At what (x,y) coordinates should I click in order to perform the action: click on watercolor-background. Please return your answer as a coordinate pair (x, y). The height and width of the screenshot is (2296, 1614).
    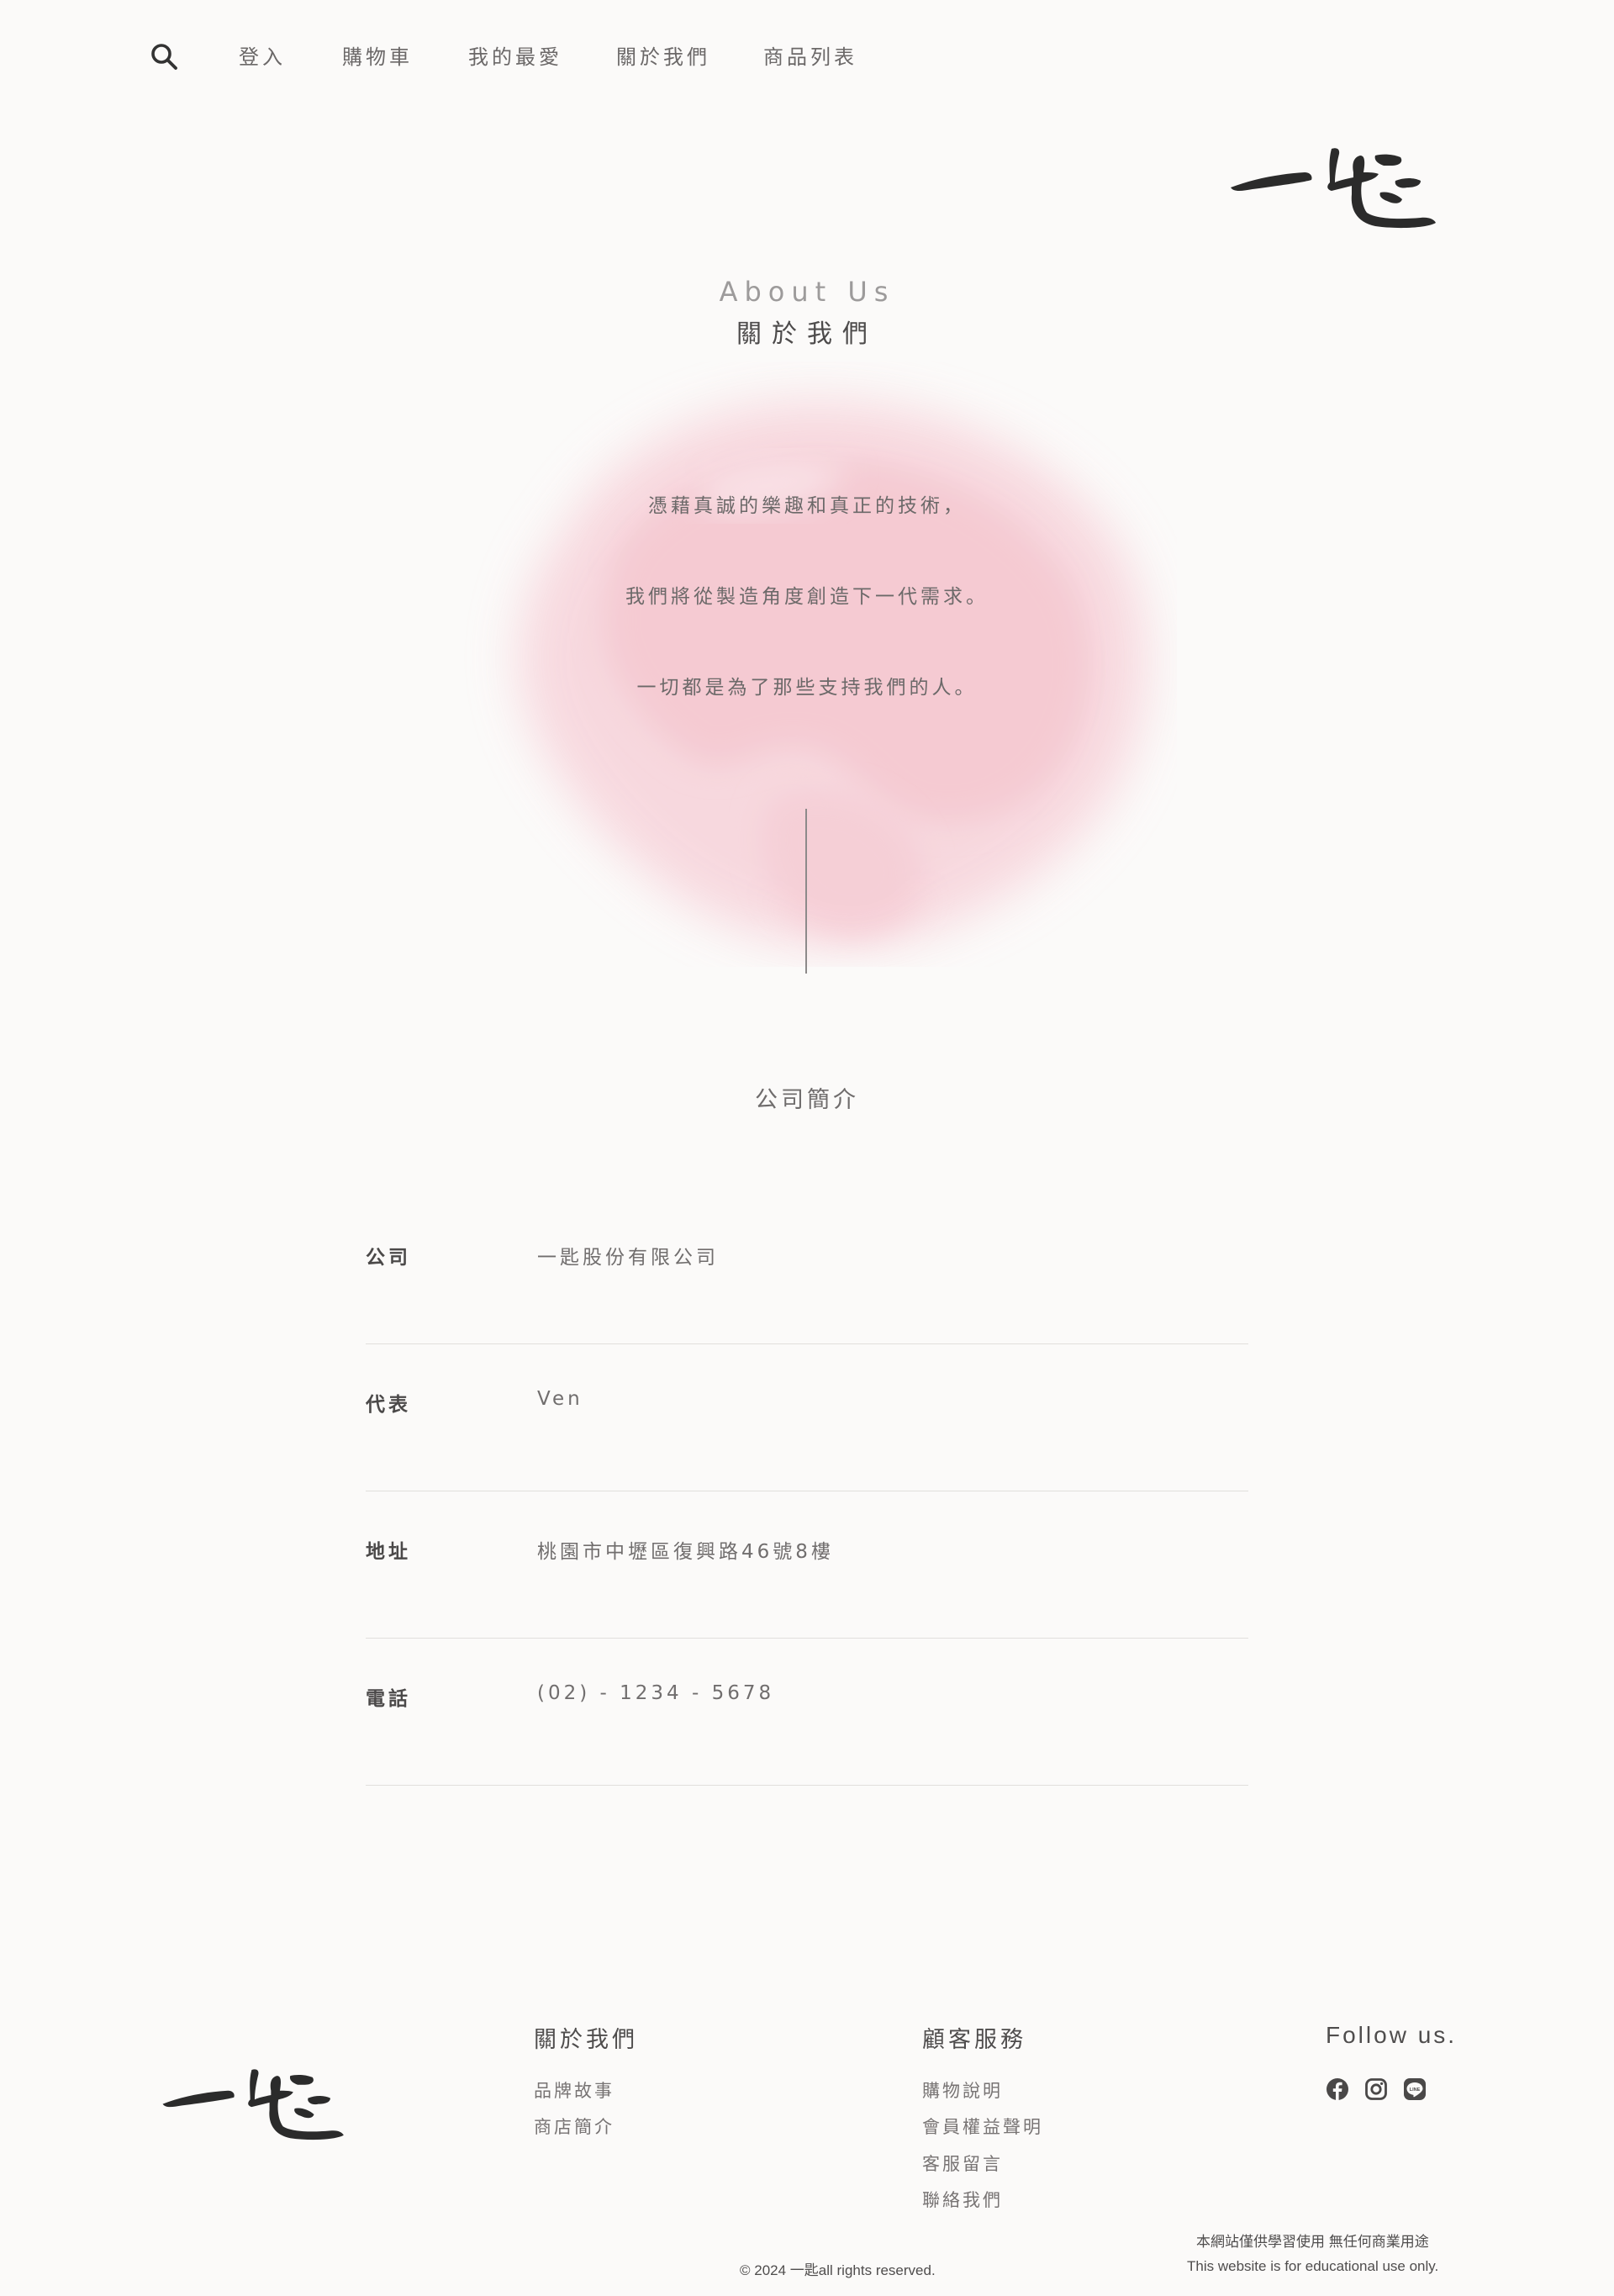
    Looking at the image, I should click on (832, 674).